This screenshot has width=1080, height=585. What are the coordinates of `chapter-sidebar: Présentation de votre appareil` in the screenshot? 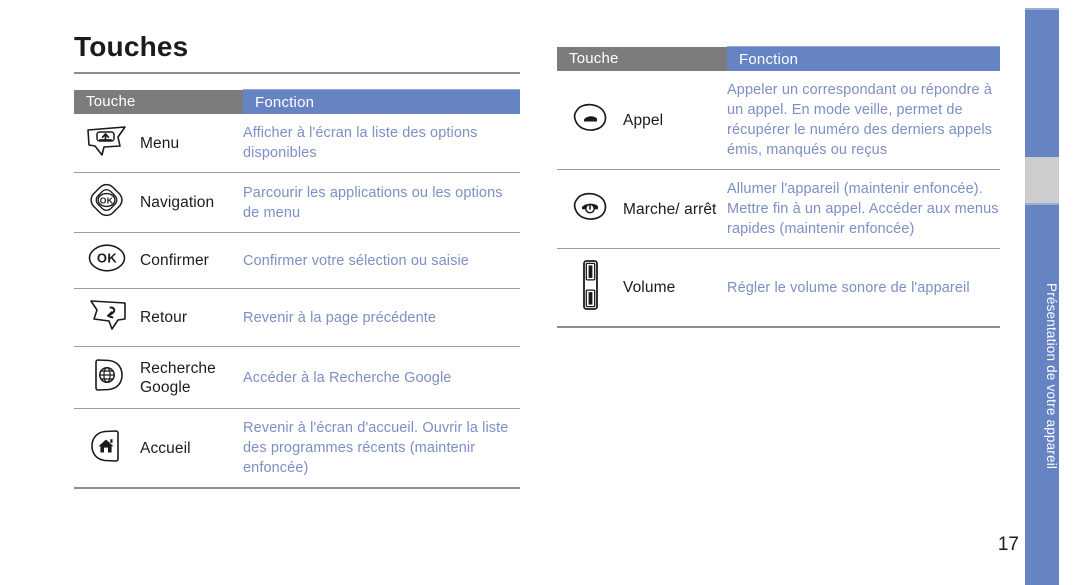 It's located at (1042, 292).